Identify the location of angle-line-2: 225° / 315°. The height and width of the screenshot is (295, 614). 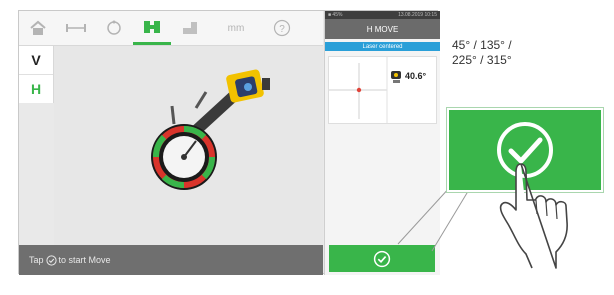
(482, 60).